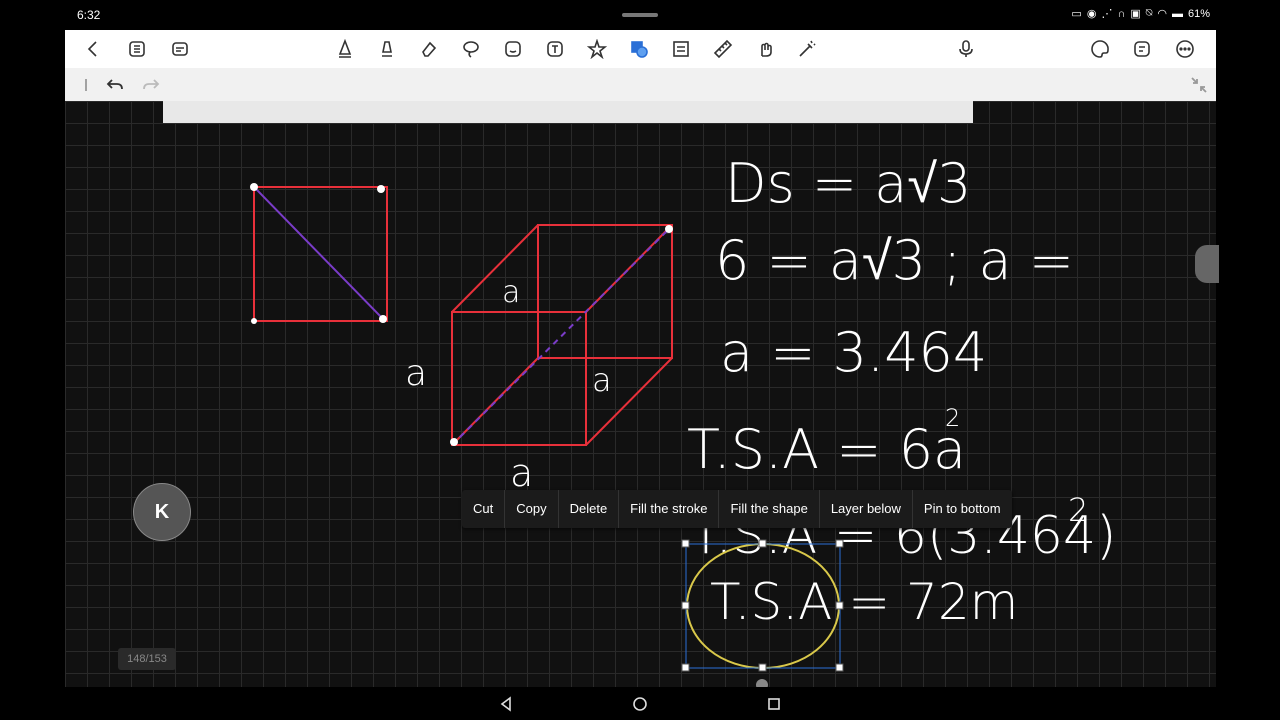 This screenshot has width=1280, height=720. Describe the element at coordinates (589, 509) in the screenshot. I see `delete-button: Delete` at that location.